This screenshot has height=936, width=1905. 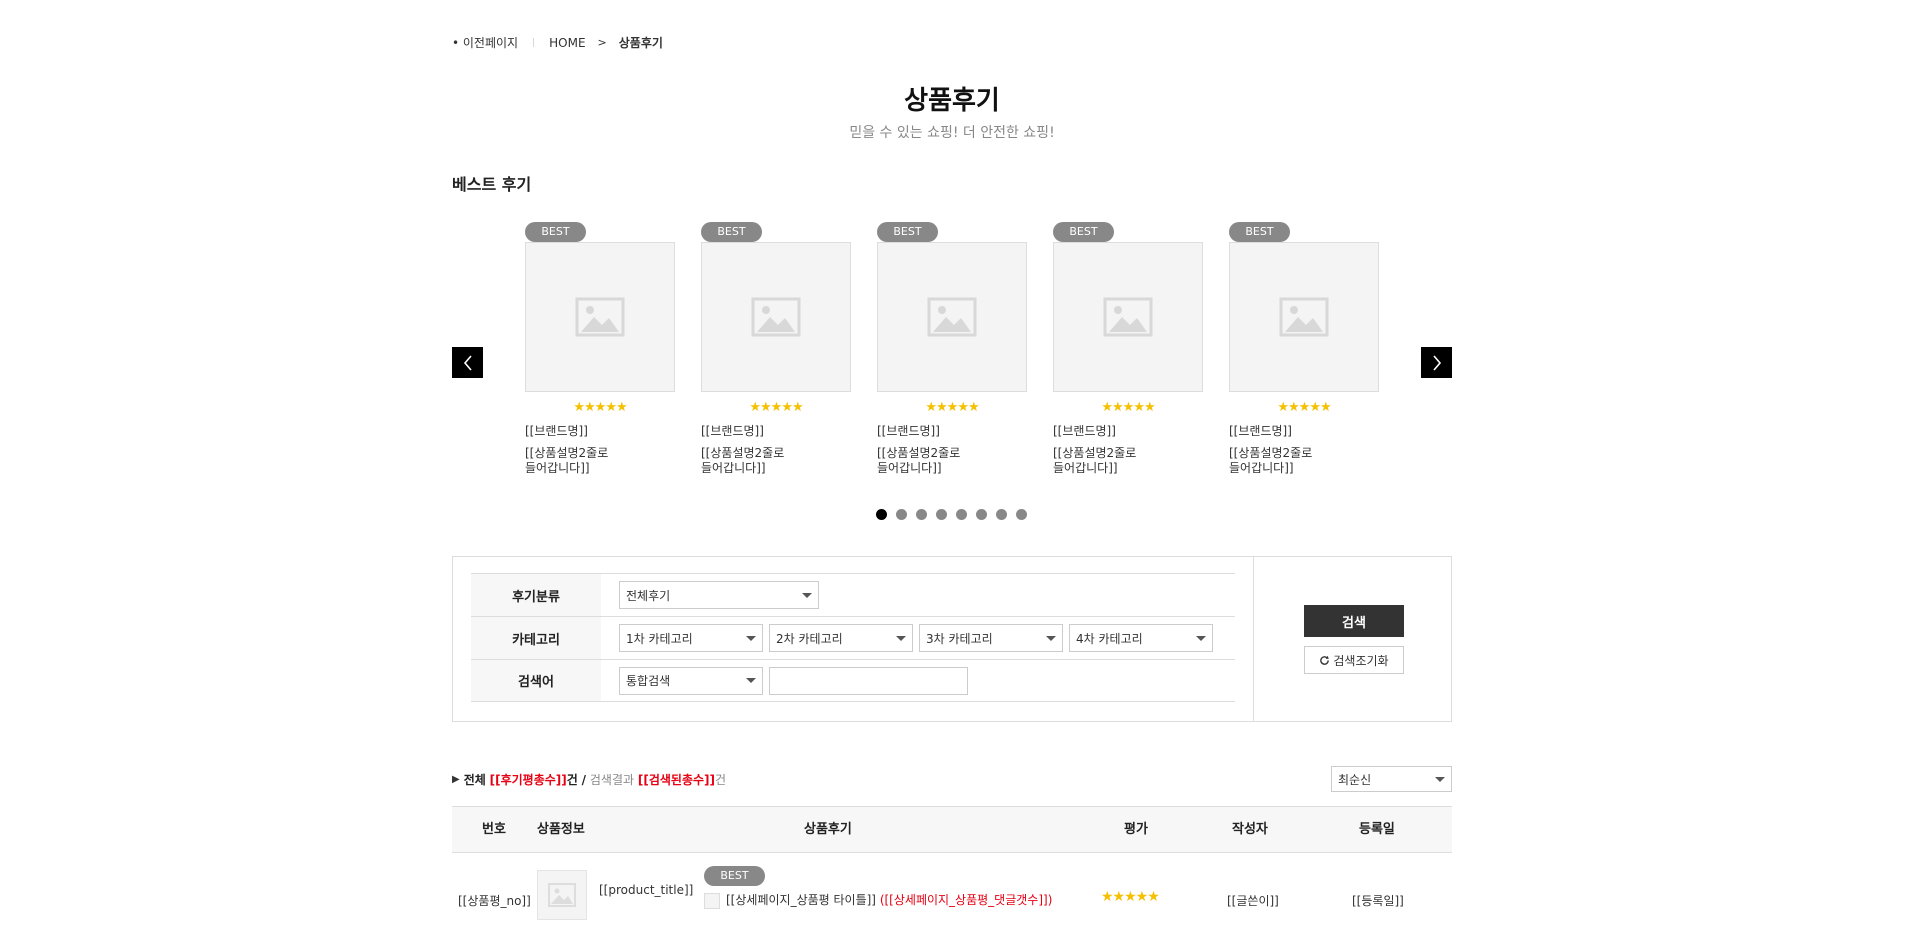 I want to click on summary-slash: /, so click(x=584, y=779).